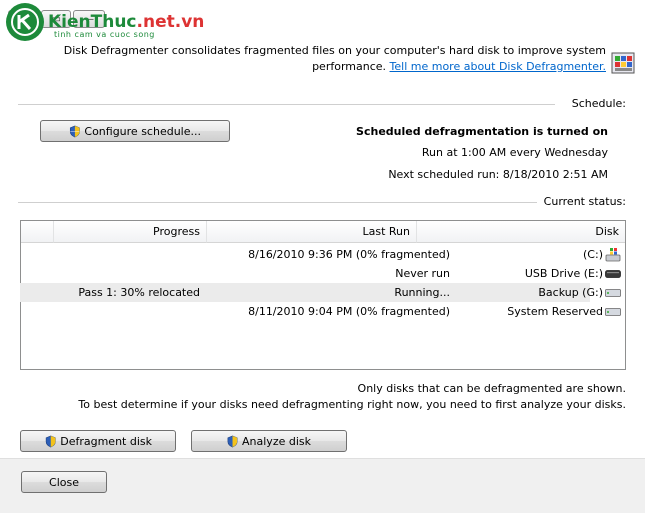 The width and height of the screenshot is (645, 513). I want to click on column-header-progress: Progress, so click(129, 232).